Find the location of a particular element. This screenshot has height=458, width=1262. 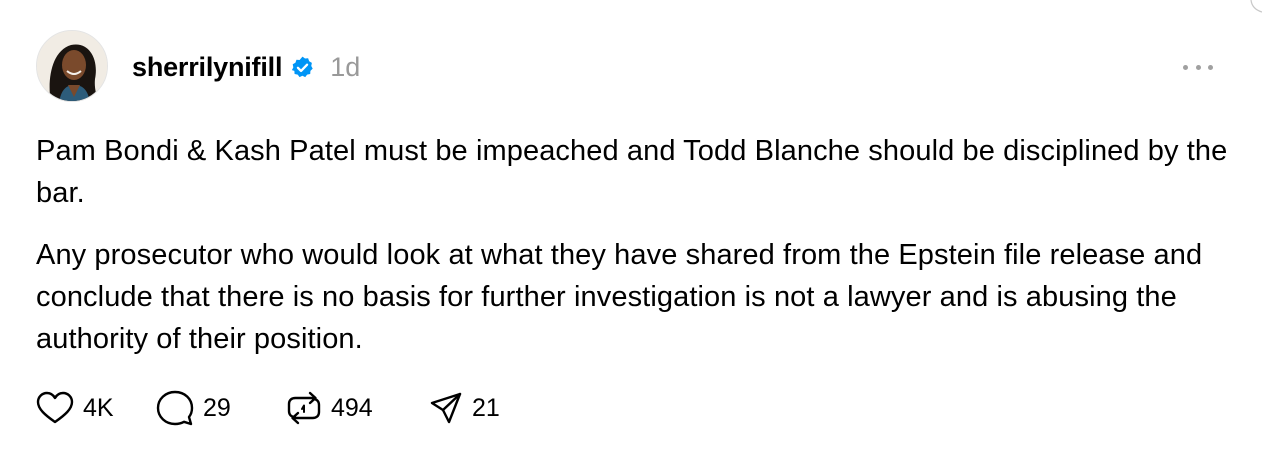

repost-icon is located at coordinates (304, 408).